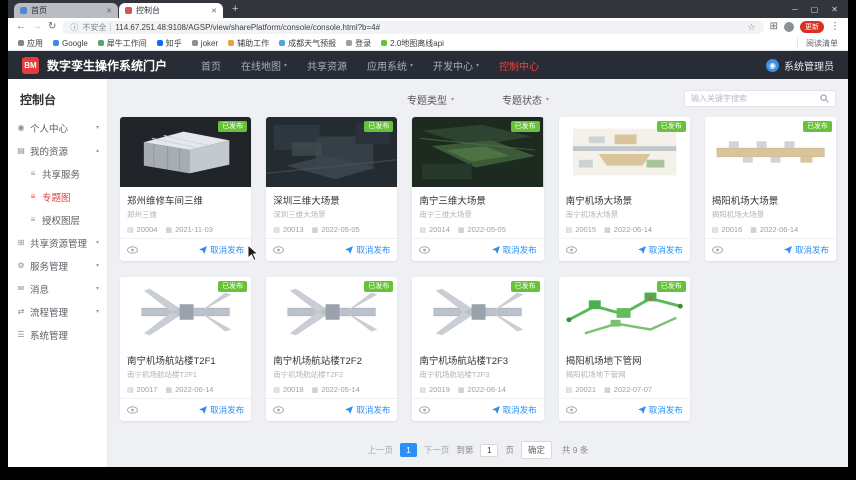 This screenshot has height=480, width=856. What do you see at coordinates (835, 27) in the screenshot?
I see `menu-kebab-icon: ⋮` at bounding box center [835, 27].